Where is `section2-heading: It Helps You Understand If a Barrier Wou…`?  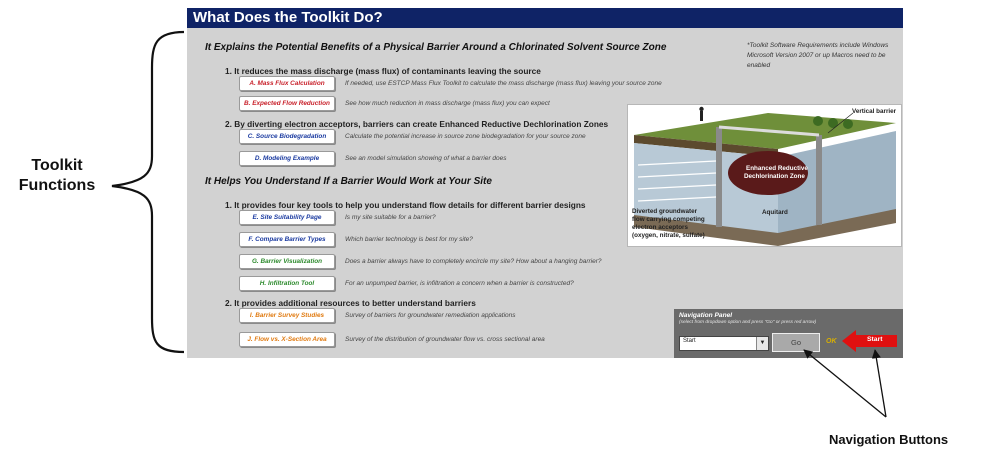
section2-heading: It Helps You Understand If a Barrier Wou… is located at coordinates (348, 181).